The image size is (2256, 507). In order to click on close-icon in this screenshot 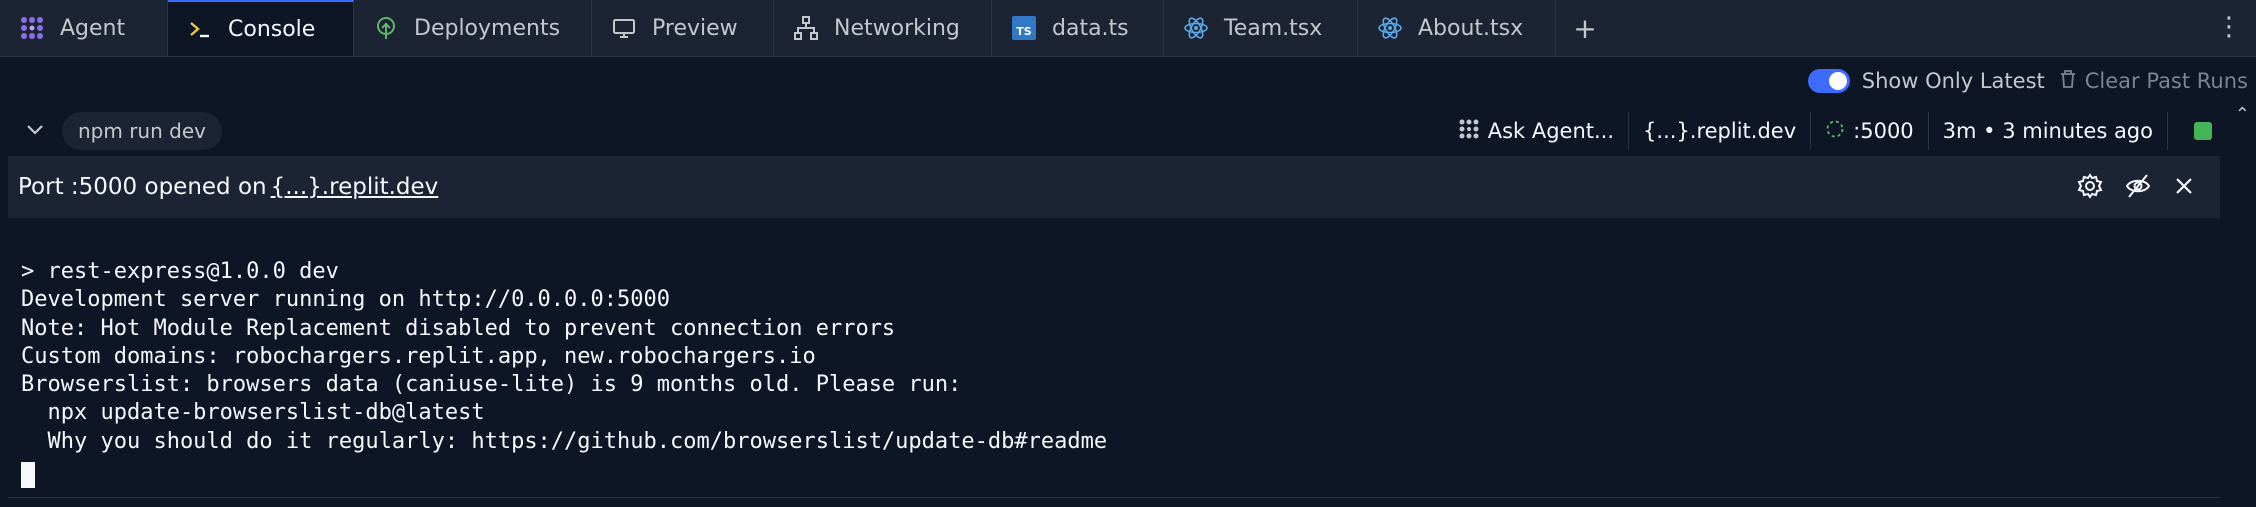, I will do `click(2184, 189)`.